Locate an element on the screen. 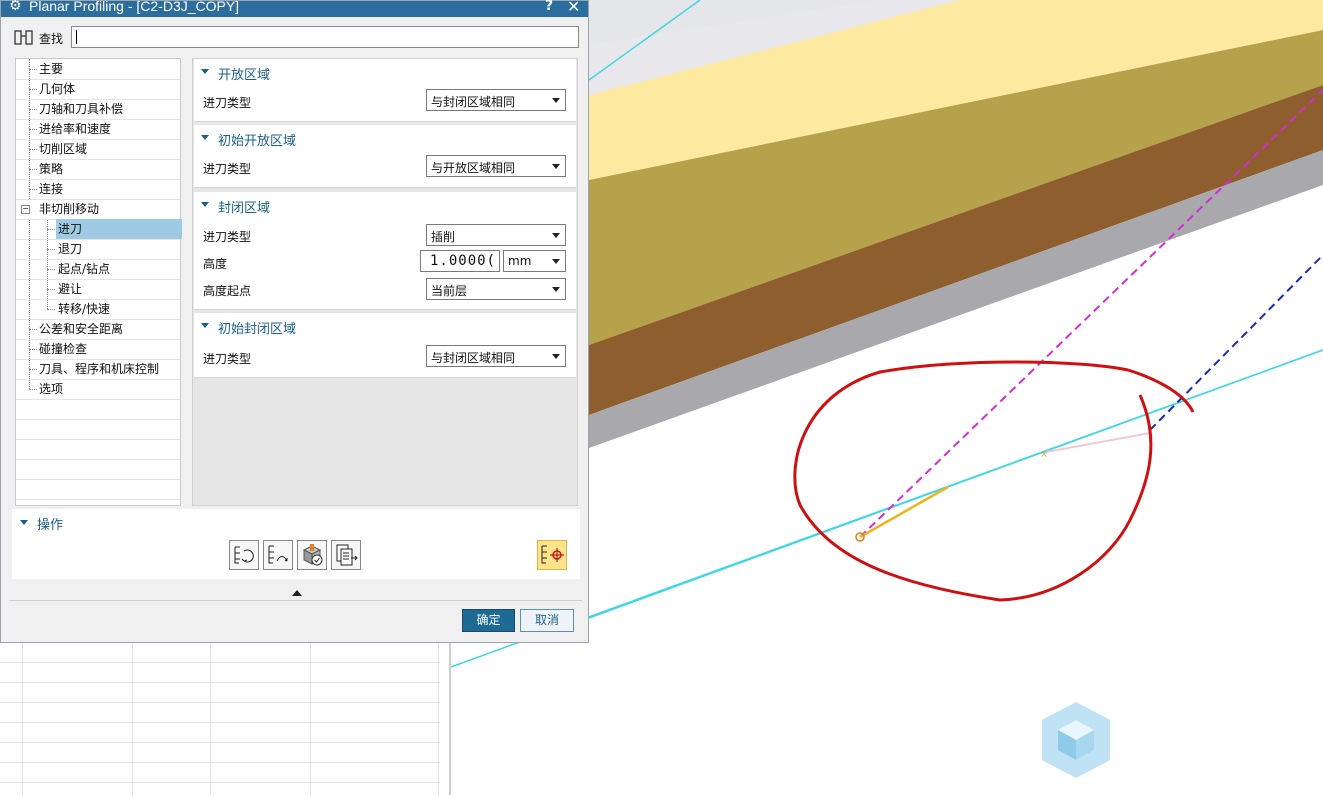 Image resolution: width=1323 pixels, height=798 pixels. tree-item-strategy: 策略 is located at coordinates (51, 169).